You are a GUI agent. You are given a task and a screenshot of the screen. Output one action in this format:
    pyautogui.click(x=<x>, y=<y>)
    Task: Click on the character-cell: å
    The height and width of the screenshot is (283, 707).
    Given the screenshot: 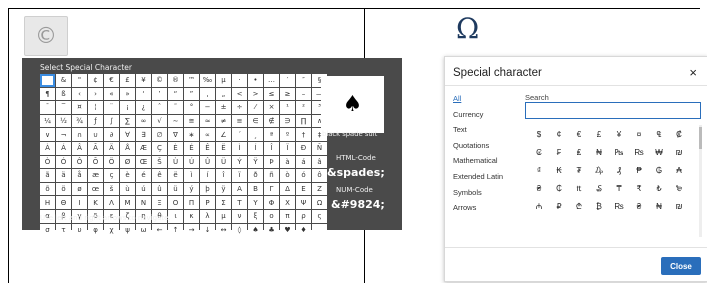 What is the action you would take?
    pyautogui.click(x=79, y=175)
    